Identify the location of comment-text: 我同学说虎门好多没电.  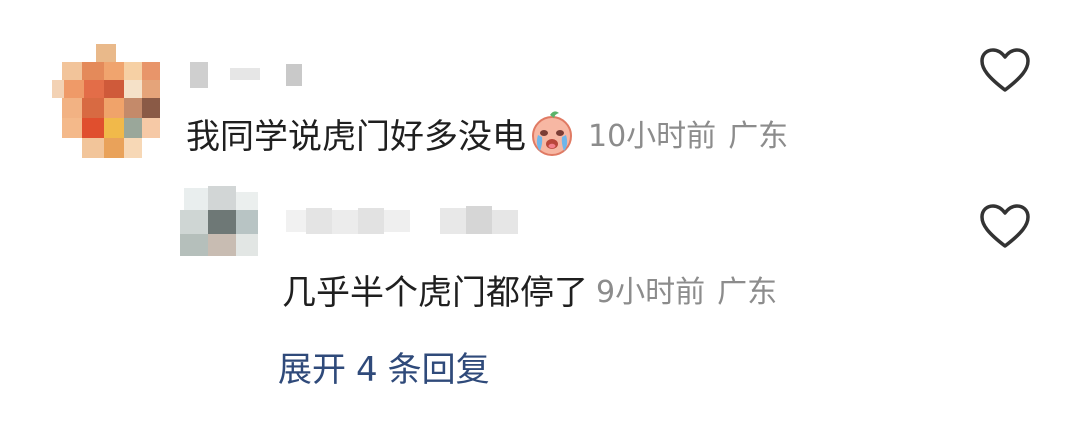
(356, 136).